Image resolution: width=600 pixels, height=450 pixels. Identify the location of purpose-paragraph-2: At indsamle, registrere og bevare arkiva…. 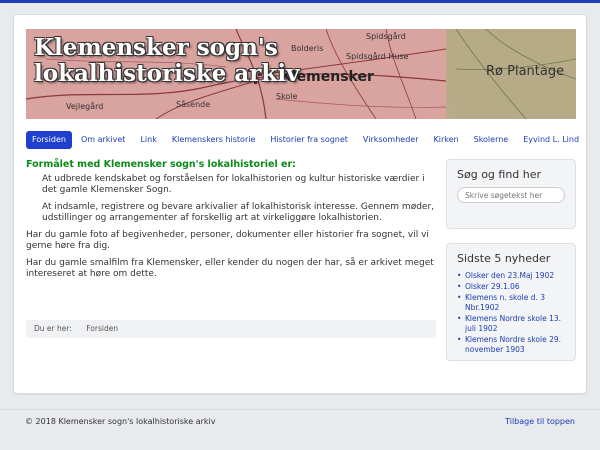
(238, 212).